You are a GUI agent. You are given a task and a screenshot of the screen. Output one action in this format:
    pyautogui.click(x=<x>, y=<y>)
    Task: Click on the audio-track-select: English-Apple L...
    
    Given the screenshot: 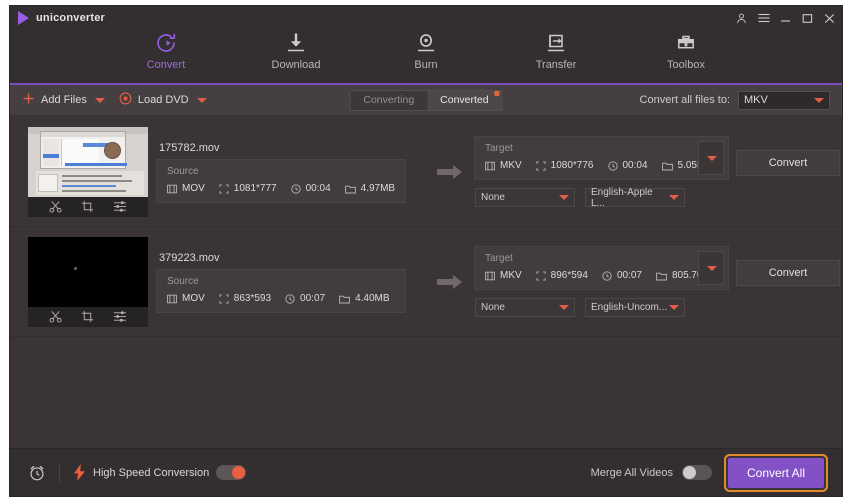 What is the action you would take?
    pyautogui.click(x=635, y=197)
    